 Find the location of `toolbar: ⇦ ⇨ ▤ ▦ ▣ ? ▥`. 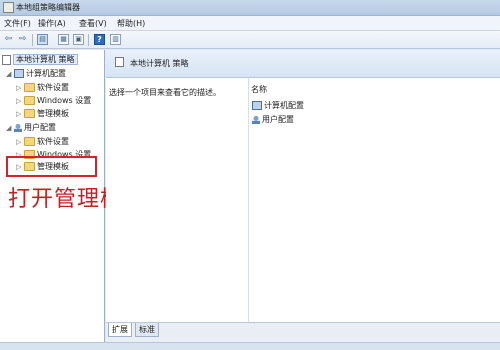

toolbar: ⇦ ⇨ ▤ ▦ ▣ ? ▥ is located at coordinates (250, 40).